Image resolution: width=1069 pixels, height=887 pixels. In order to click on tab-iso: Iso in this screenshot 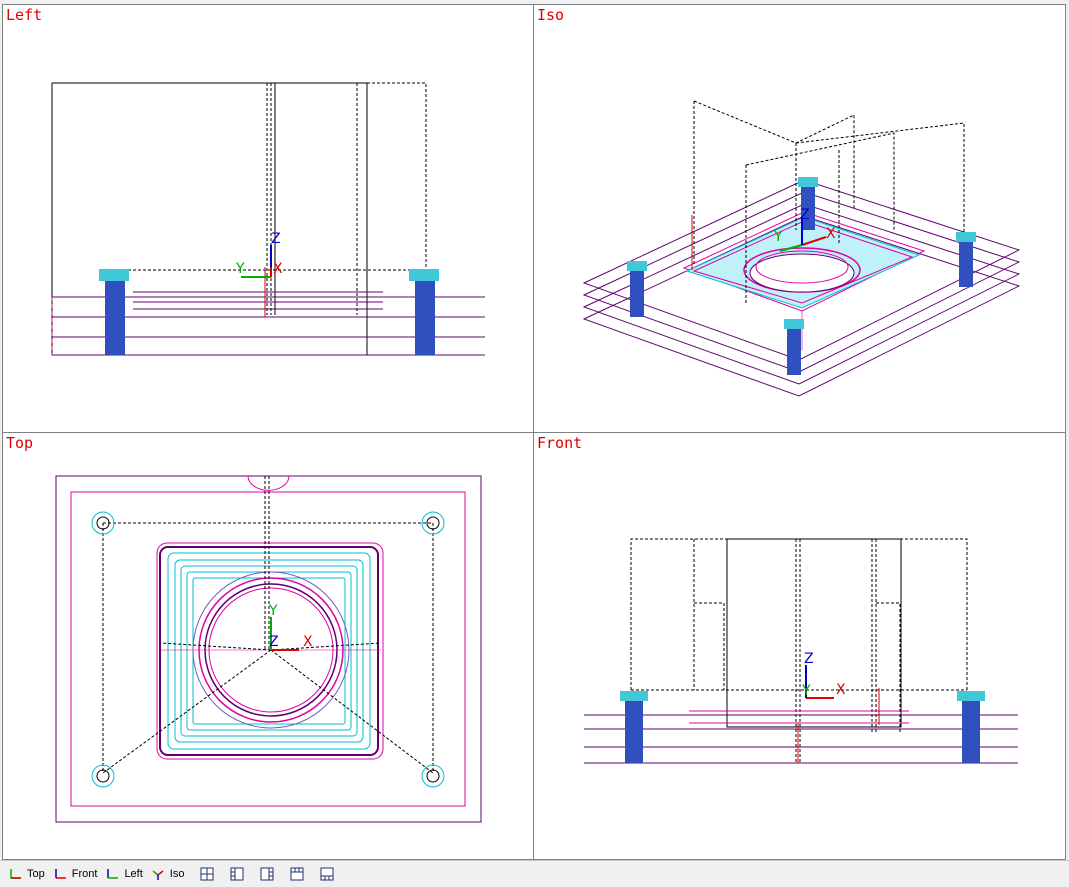, I will do `click(168, 874)`.